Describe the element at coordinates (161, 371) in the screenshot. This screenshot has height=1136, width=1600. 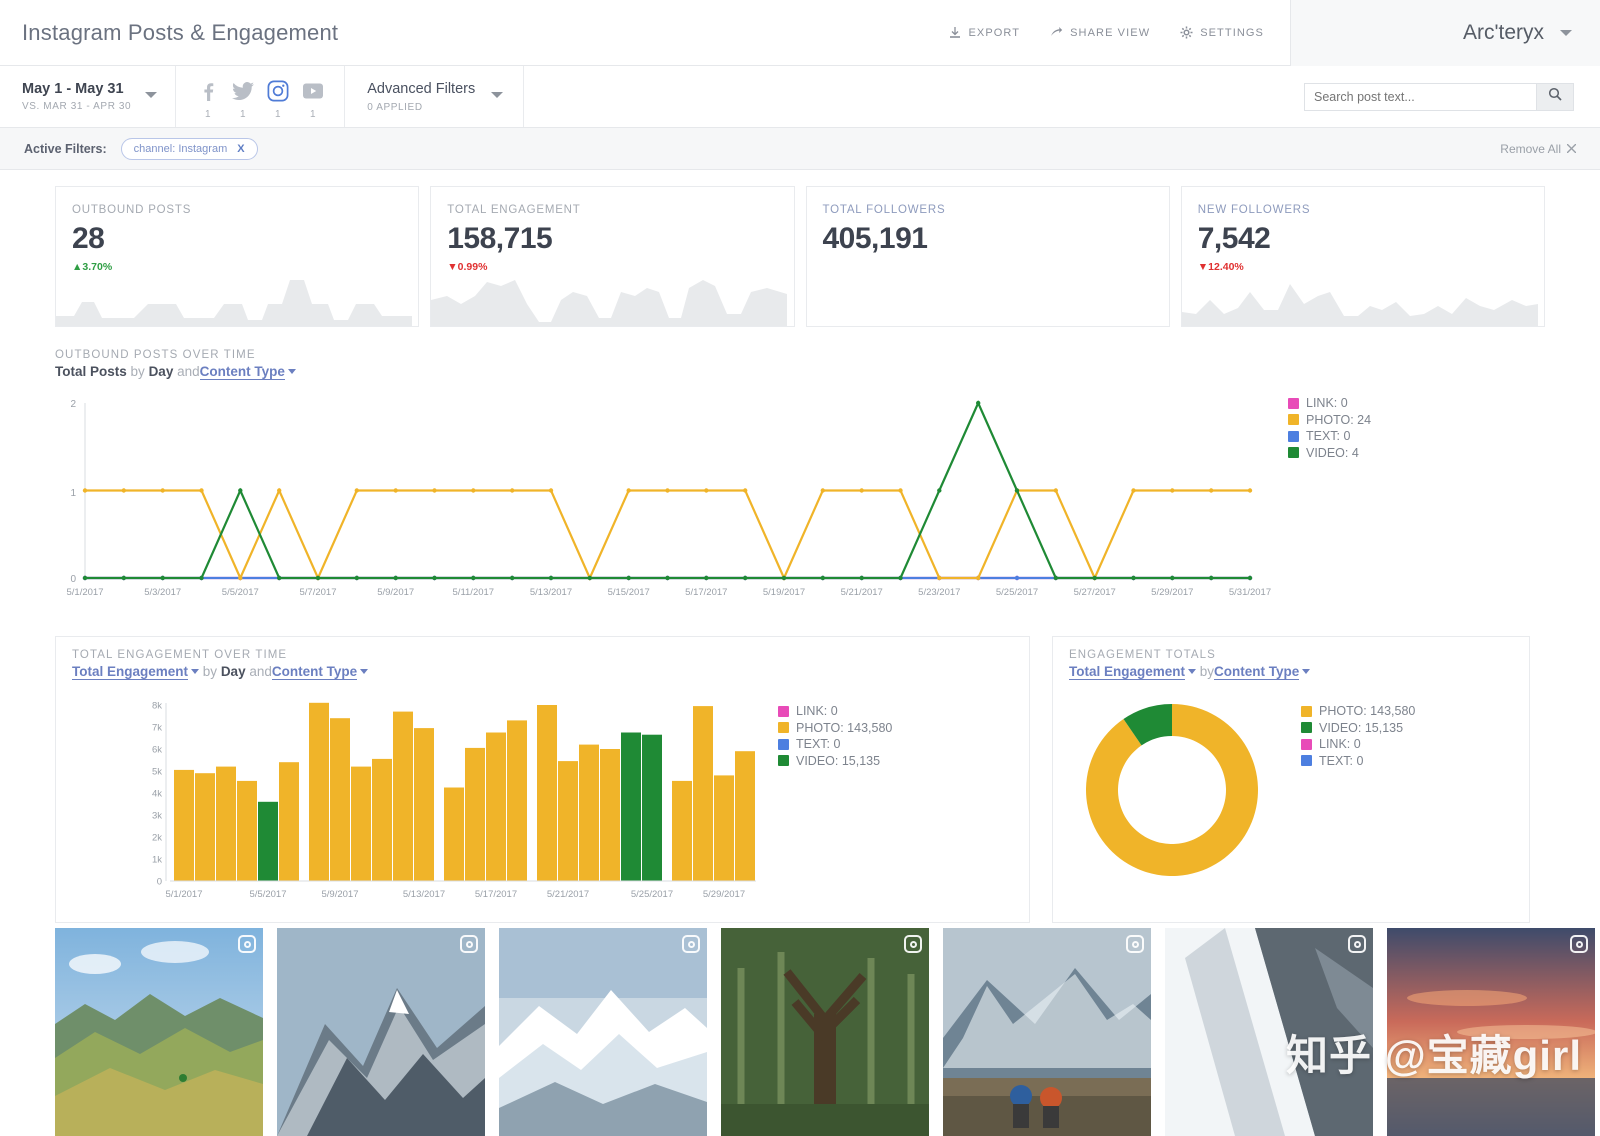
I see `dimension-label: Day` at that location.